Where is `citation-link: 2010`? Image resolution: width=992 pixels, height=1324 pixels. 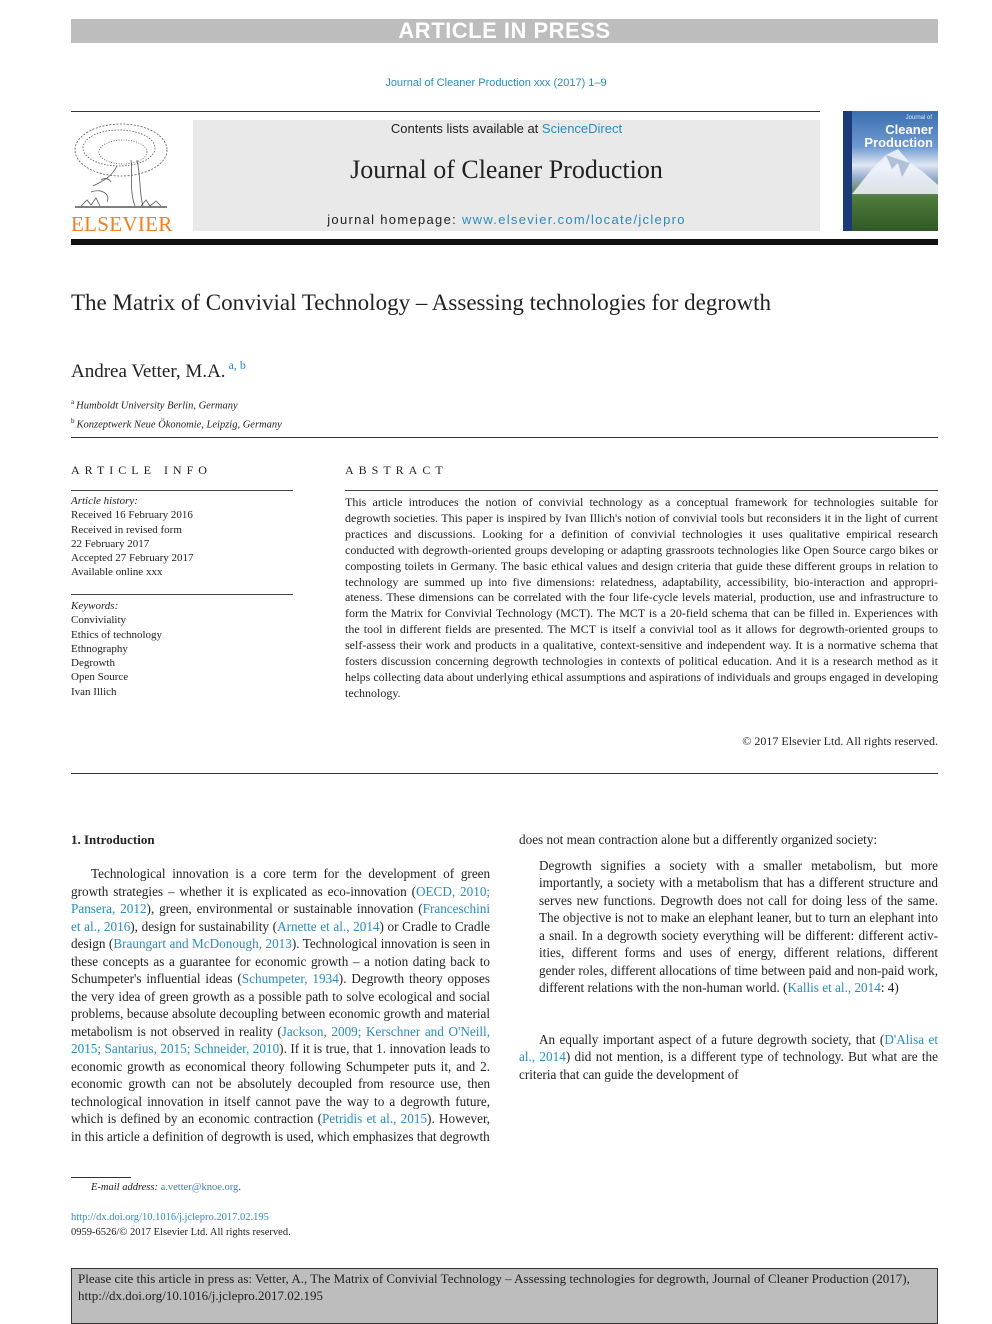
citation-link: 2010 is located at coordinates (266, 1048).